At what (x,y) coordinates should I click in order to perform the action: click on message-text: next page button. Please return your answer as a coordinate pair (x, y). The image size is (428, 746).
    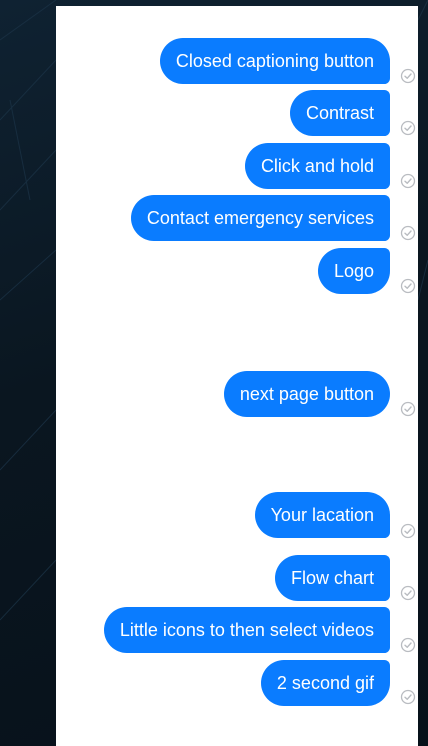
    Looking at the image, I should click on (306, 394).